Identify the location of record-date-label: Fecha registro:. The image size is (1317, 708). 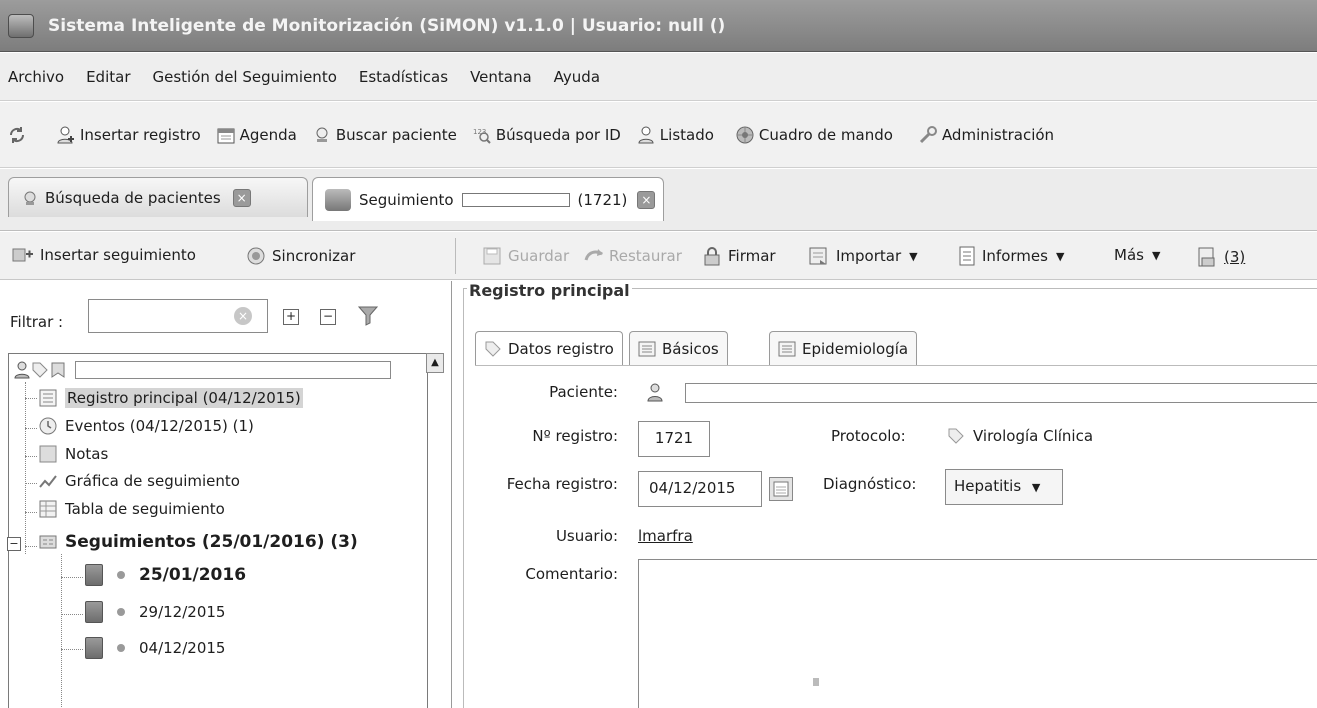
(562, 484).